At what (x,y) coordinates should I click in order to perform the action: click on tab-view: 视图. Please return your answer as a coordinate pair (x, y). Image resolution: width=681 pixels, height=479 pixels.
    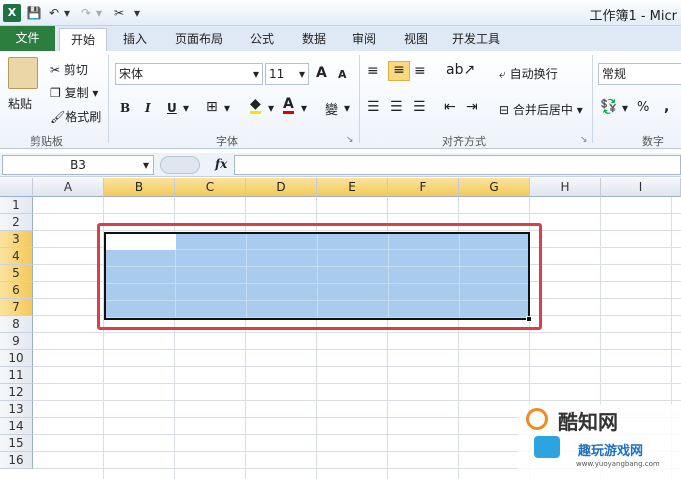
    Looking at the image, I should click on (416, 39).